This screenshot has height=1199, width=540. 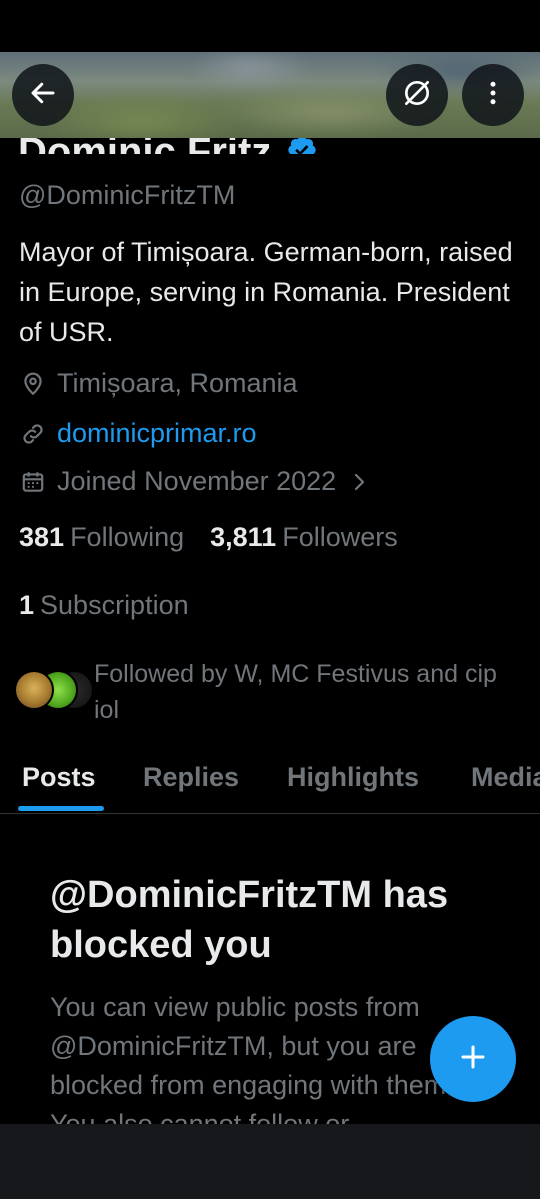 I want to click on more-options-button, so click(x=493, y=95).